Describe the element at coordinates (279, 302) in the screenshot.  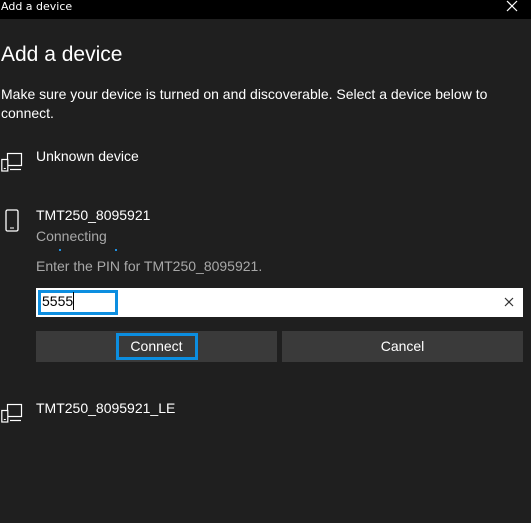
I see `pin-input: 5555` at that location.